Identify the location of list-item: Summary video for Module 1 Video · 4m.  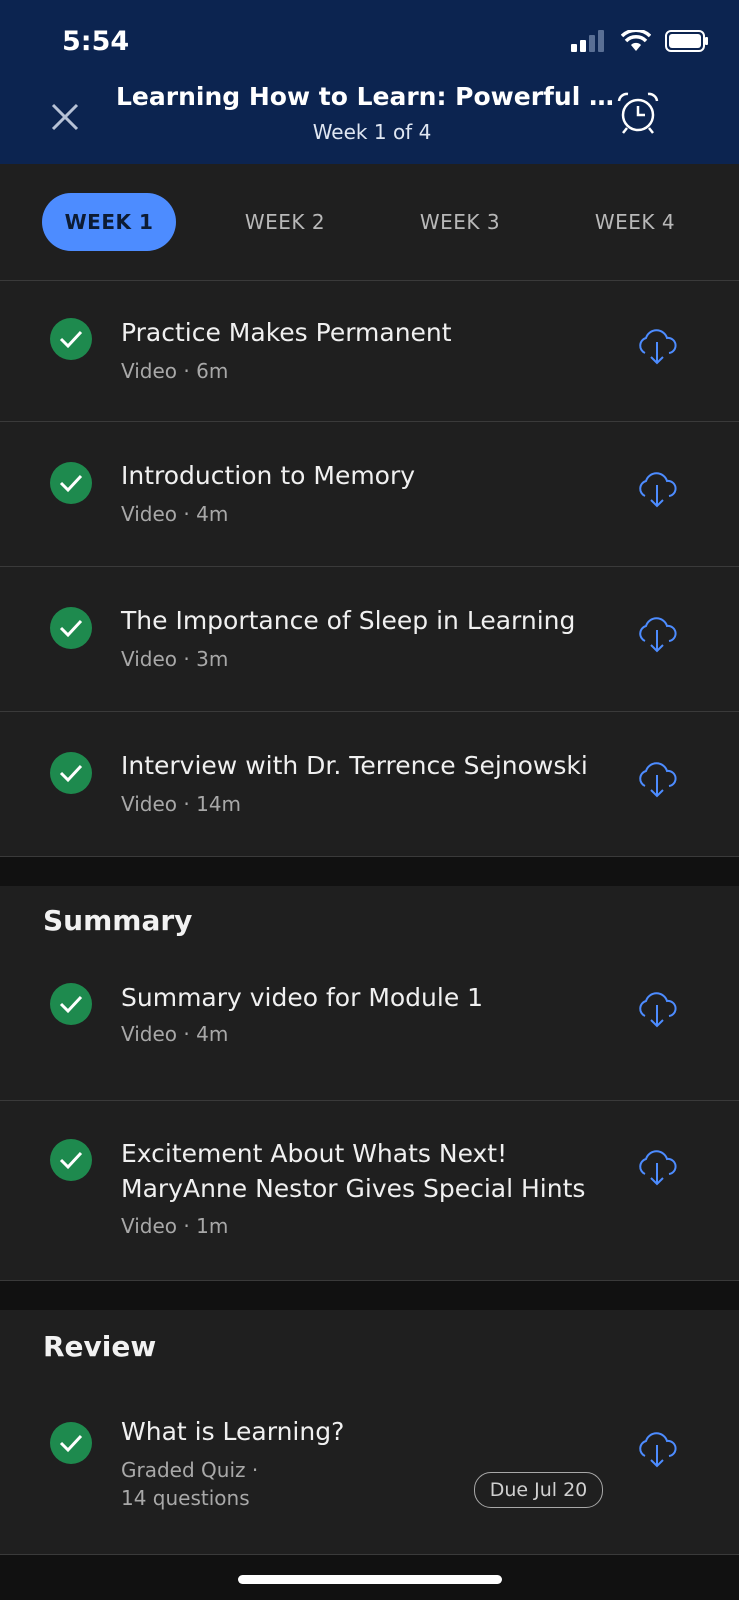
(369, 1028).